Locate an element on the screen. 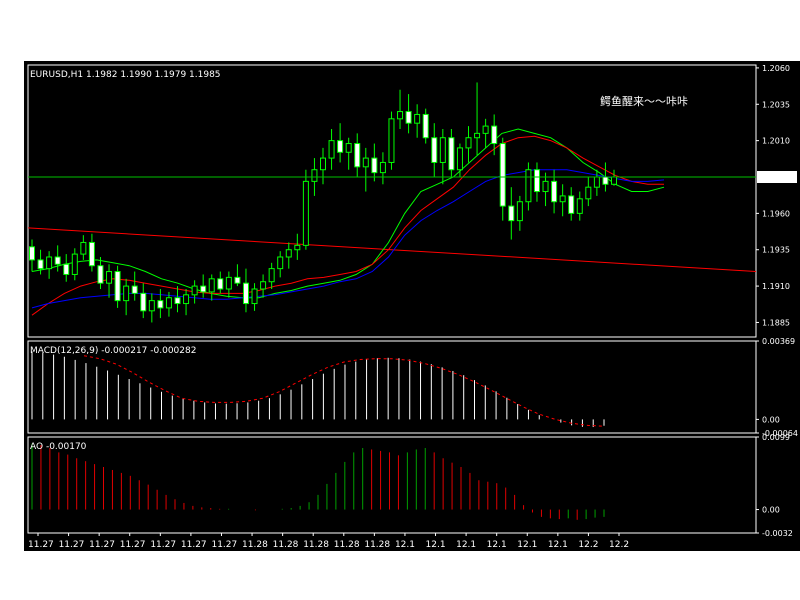 The image size is (800, 600). x-tick-label: 12.2 is located at coordinates (619, 545).